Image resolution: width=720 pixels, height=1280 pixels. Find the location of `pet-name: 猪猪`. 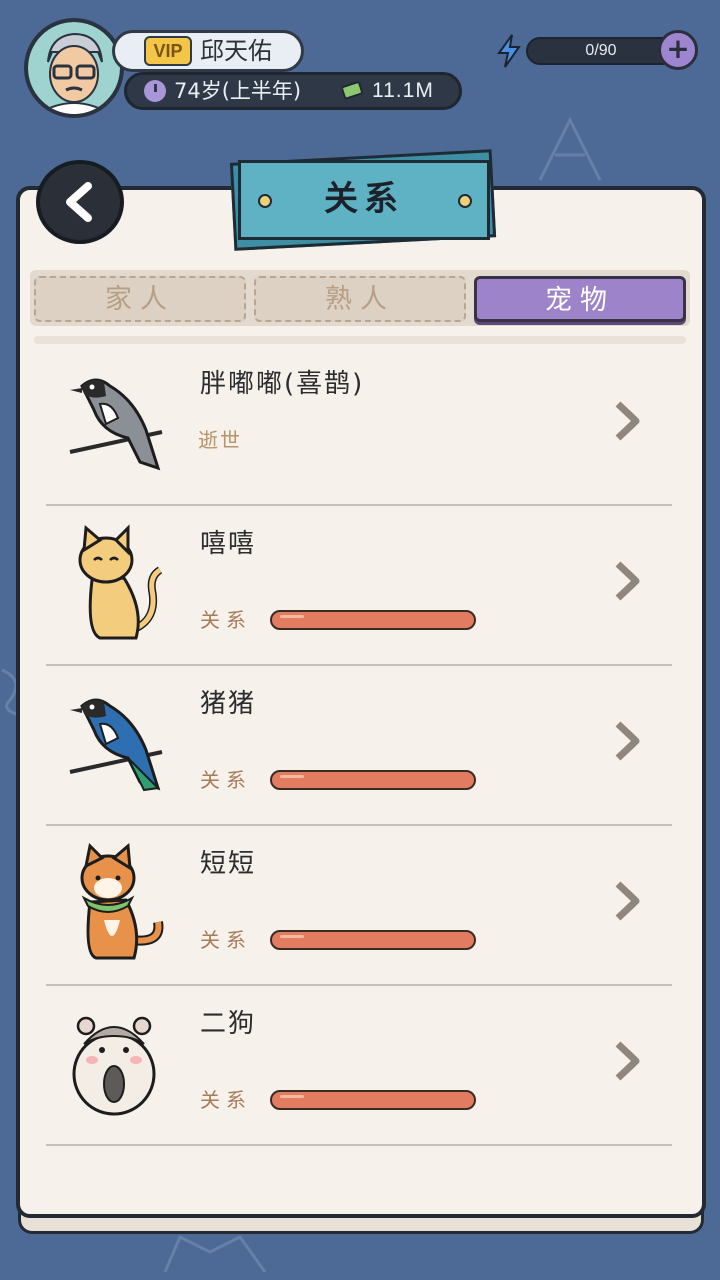

pet-name: 猪猪 is located at coordinates (228, 704).